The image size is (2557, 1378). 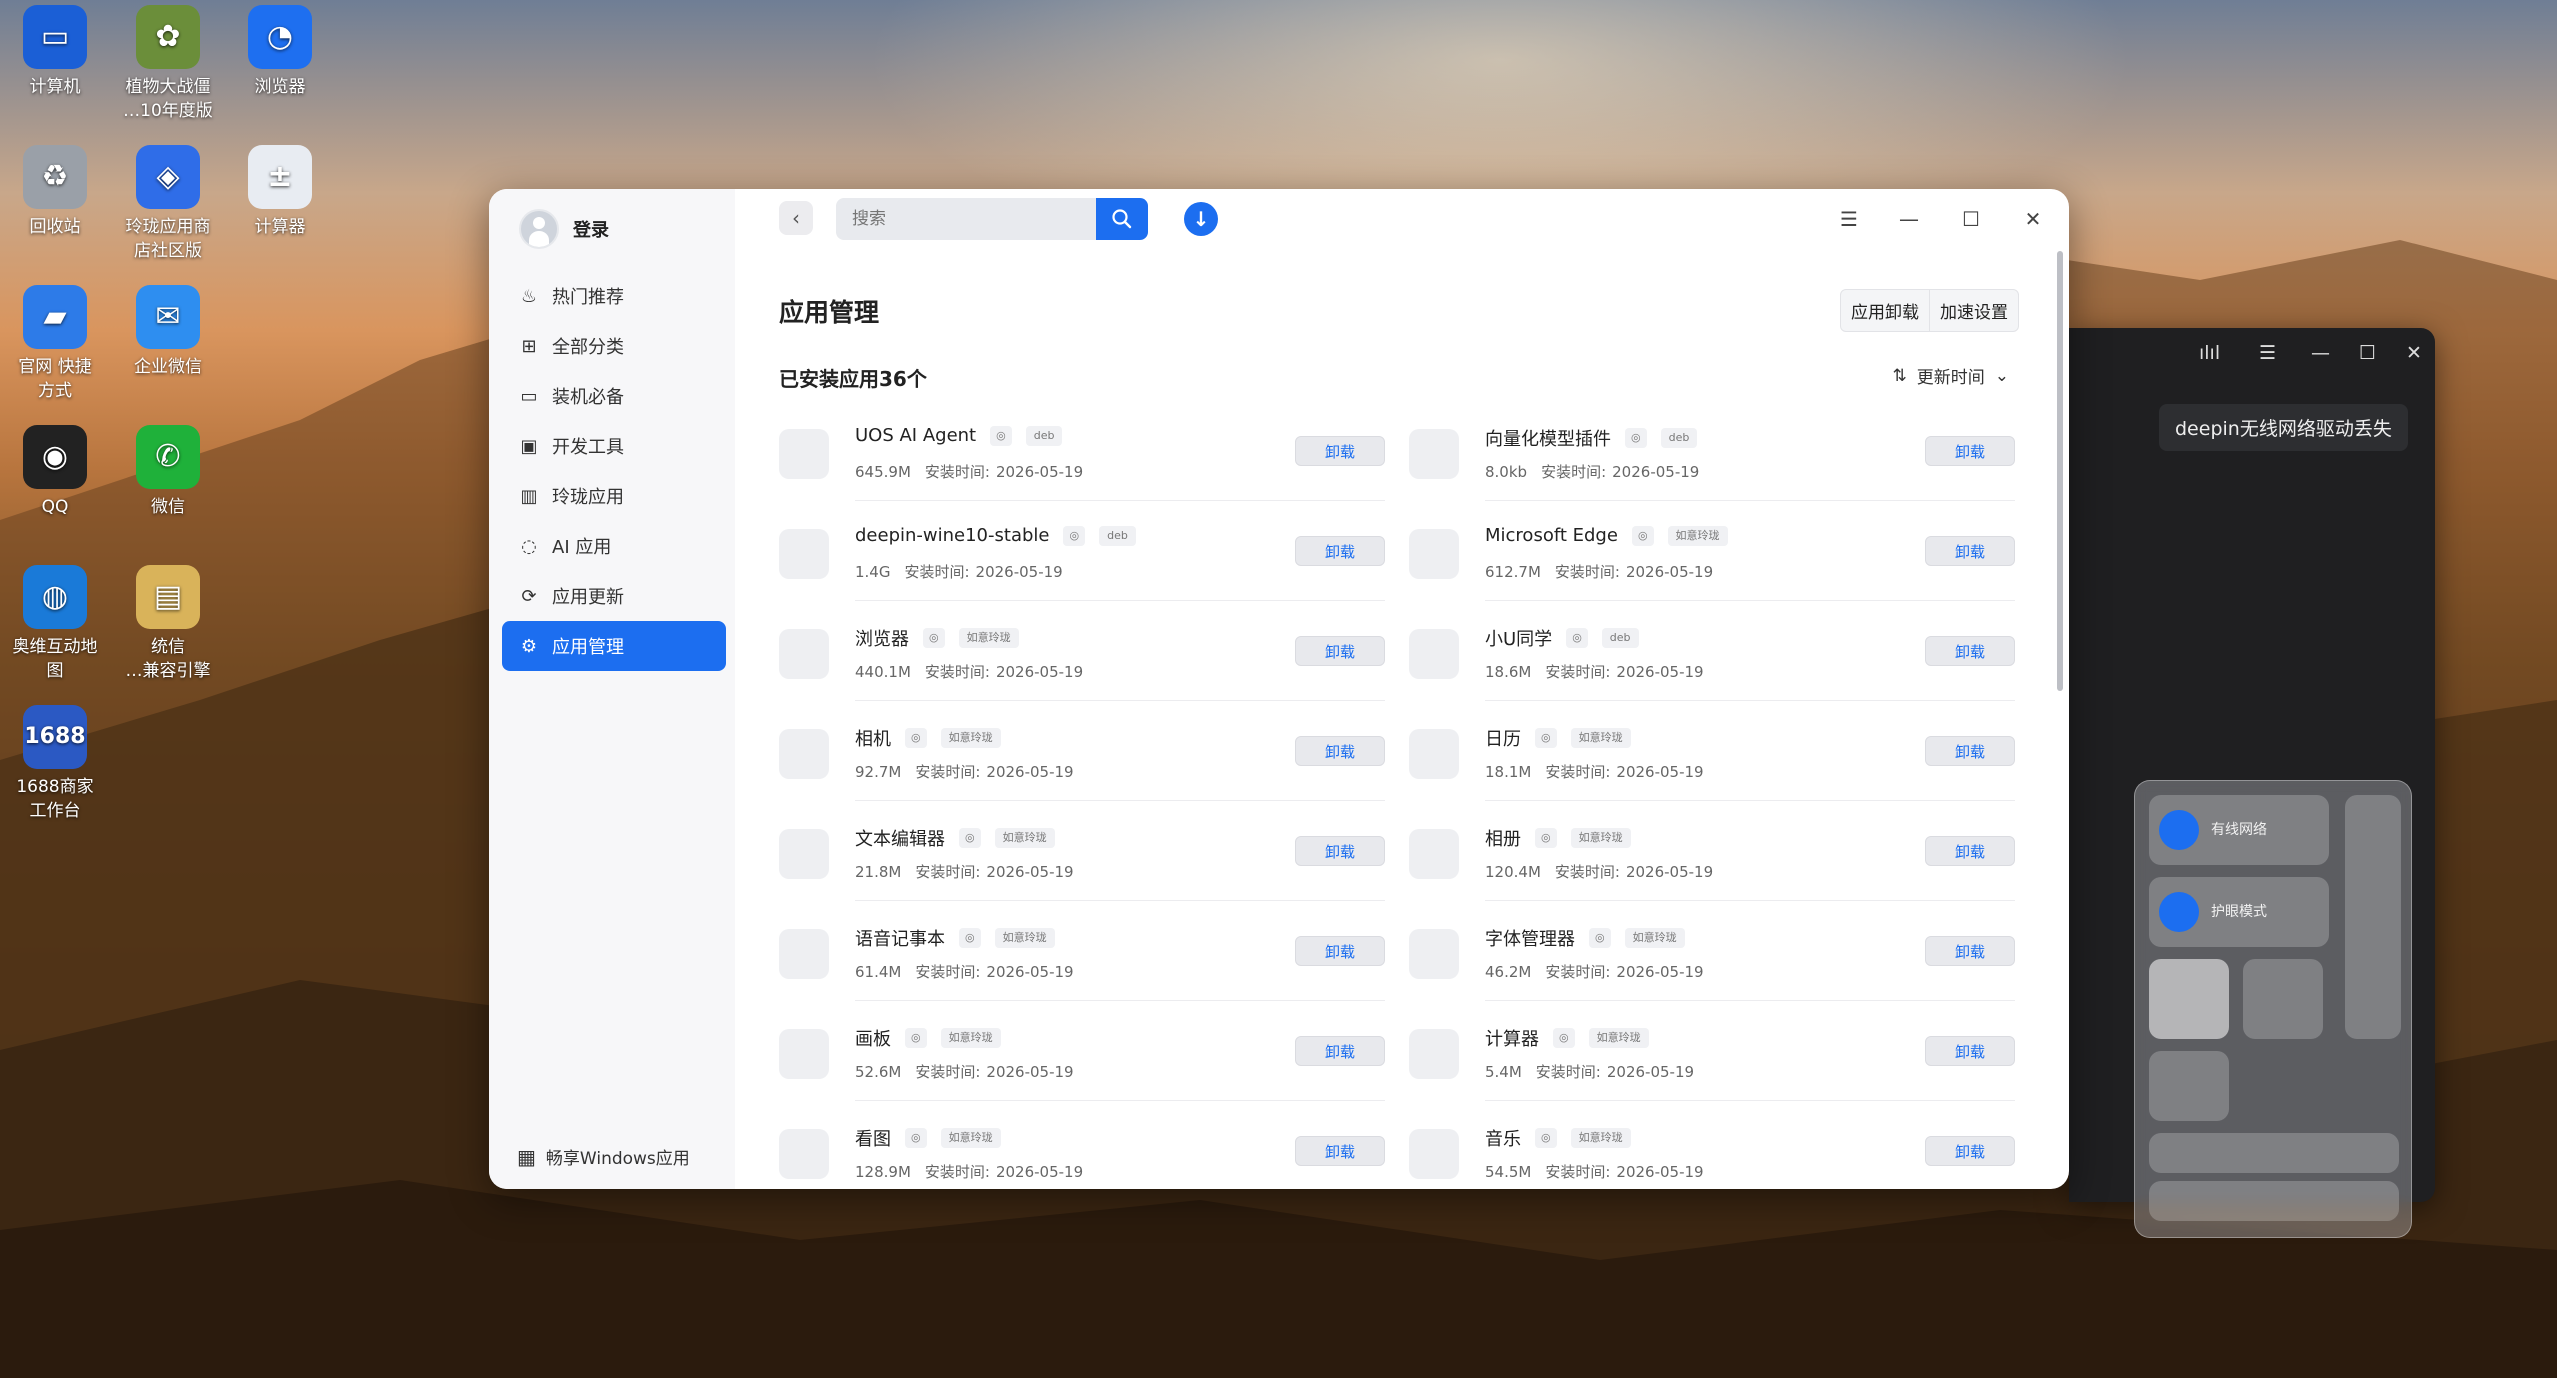 I want to click on login-label: 登录, so click(x=591, y=230).